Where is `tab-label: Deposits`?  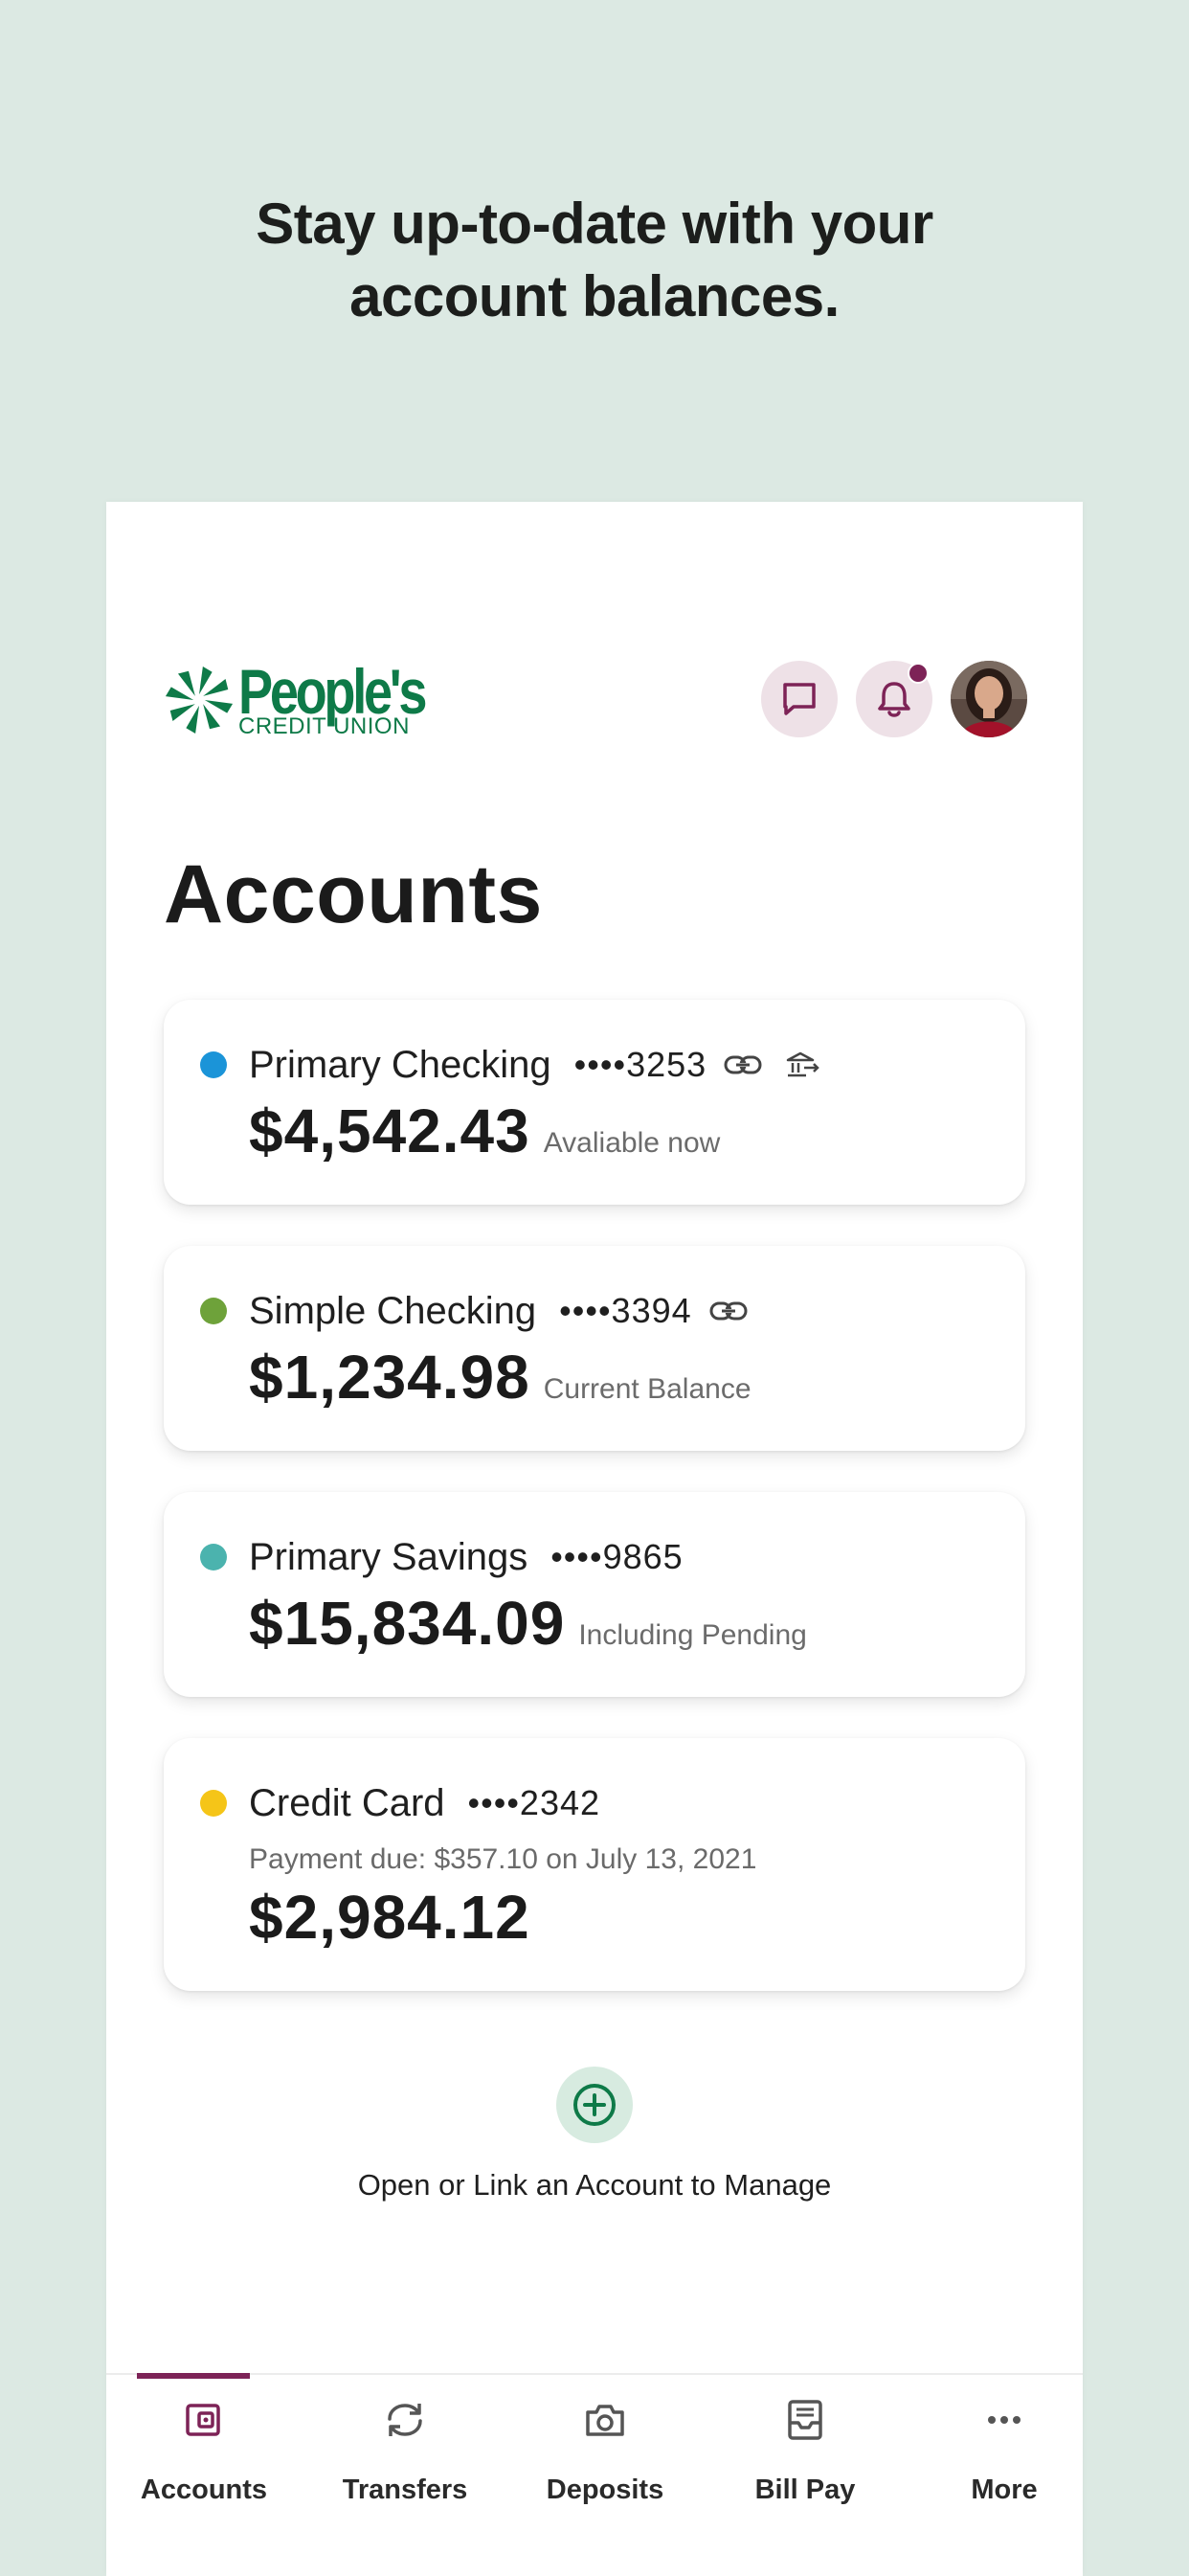
tab-label: Deposits is located at coordinates (605, 2489).